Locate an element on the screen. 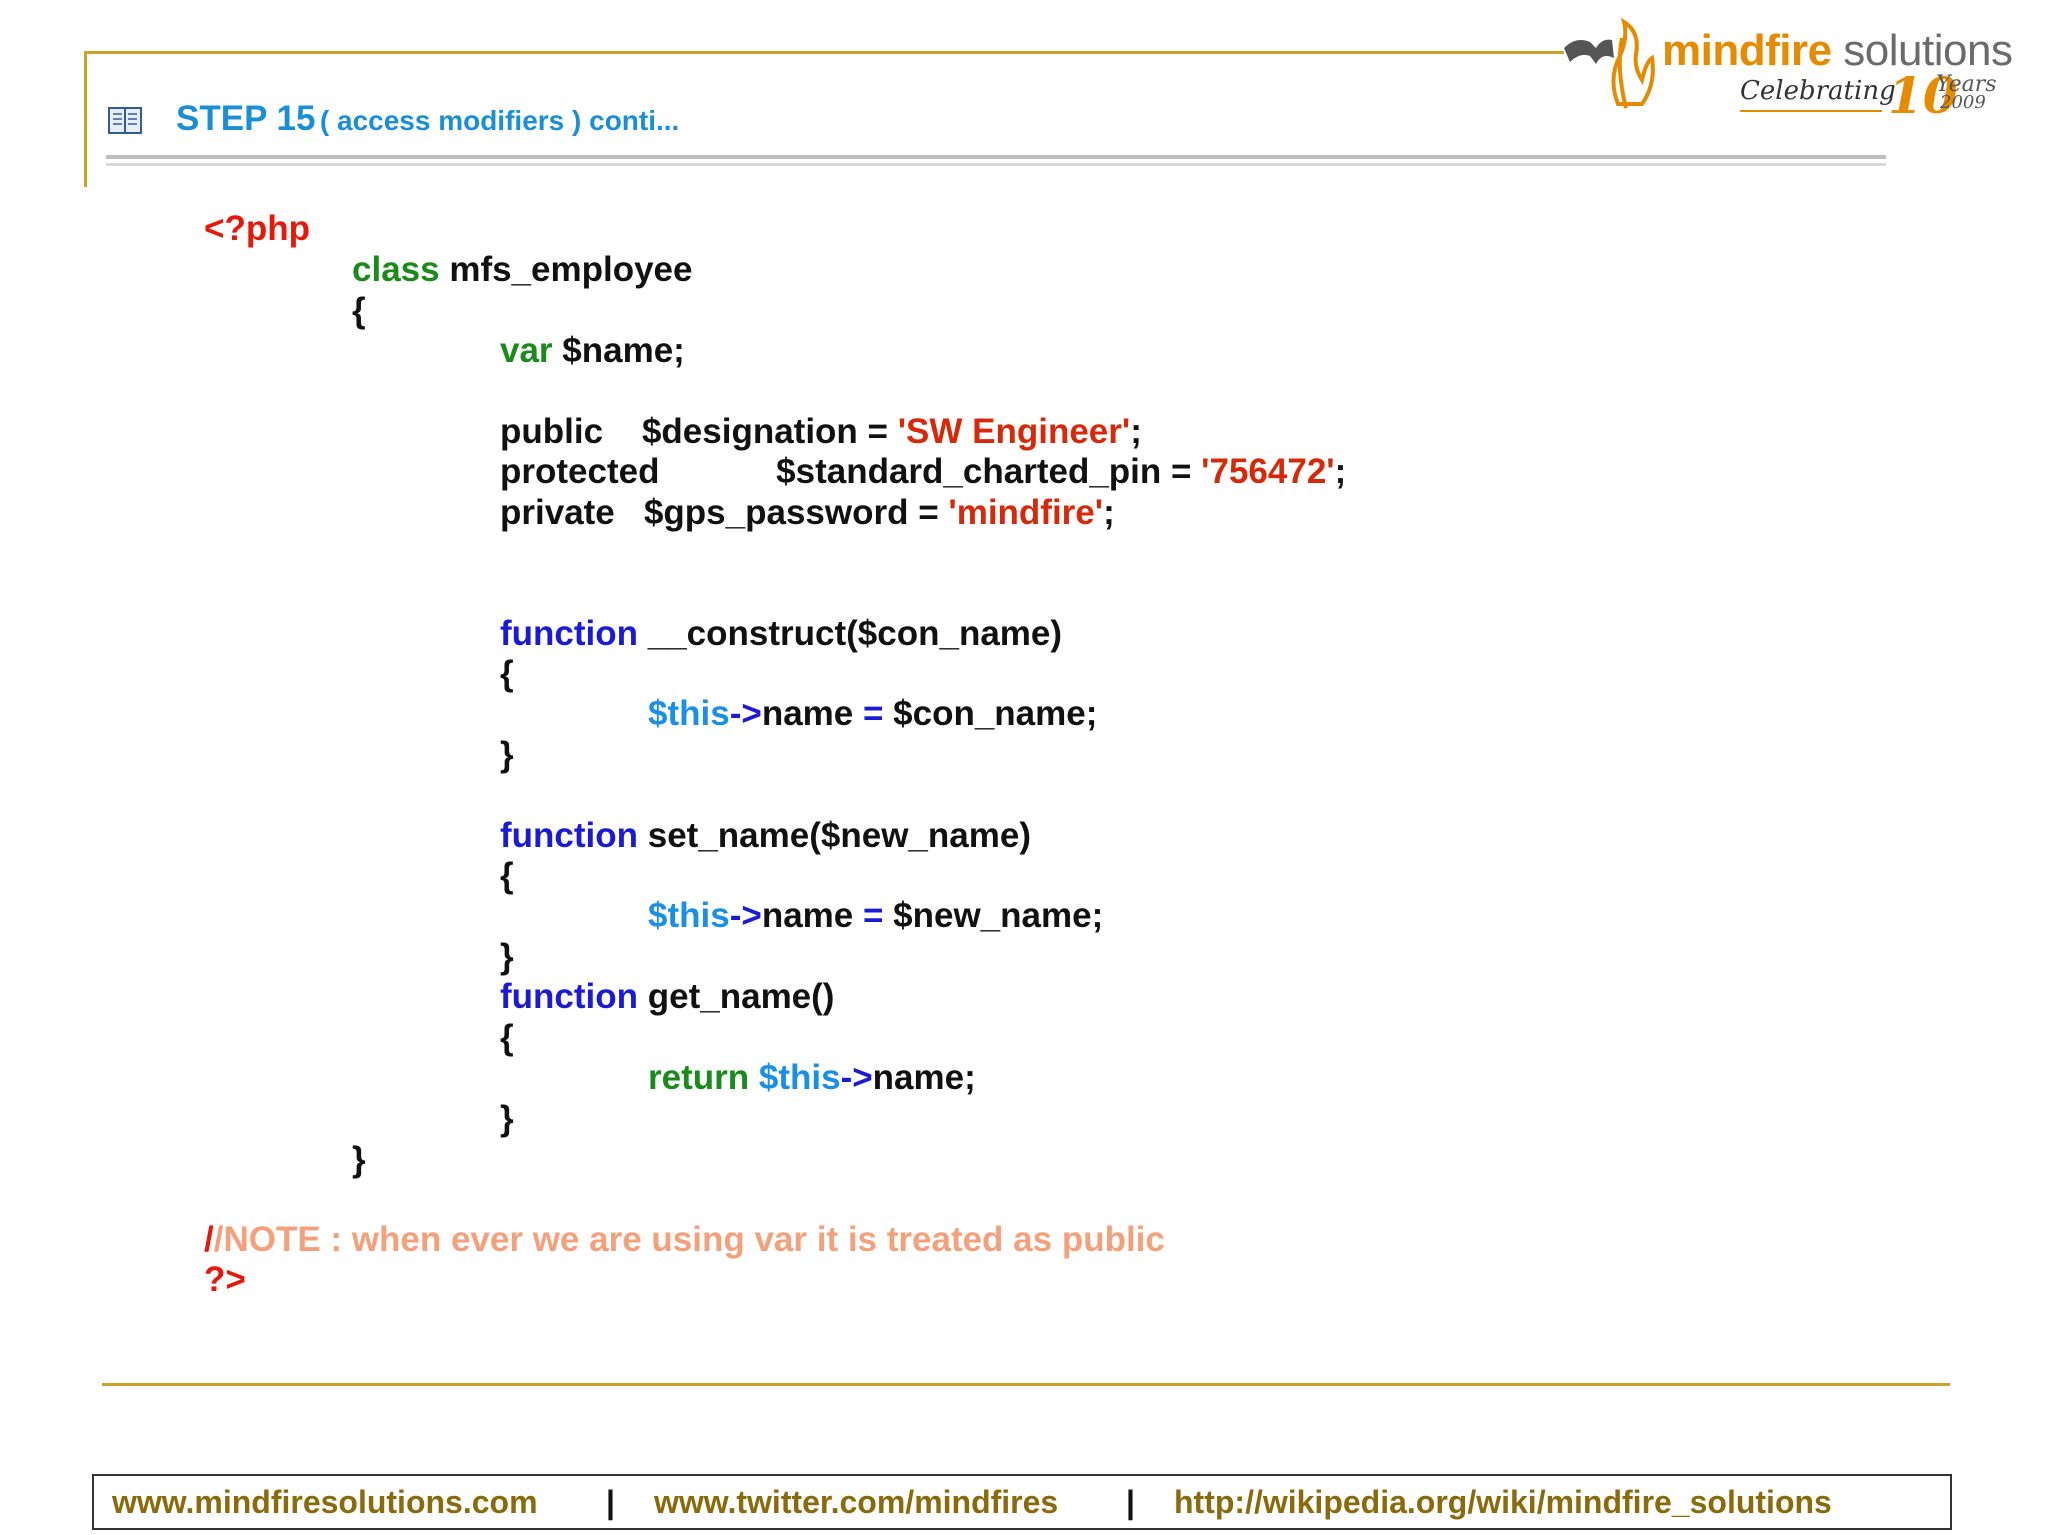 Image resolution: width=2048 pixels, height=1535 pixels. footer-link-twitter: www.twitter.com/mindfires is located at coordinates (856, 1502).